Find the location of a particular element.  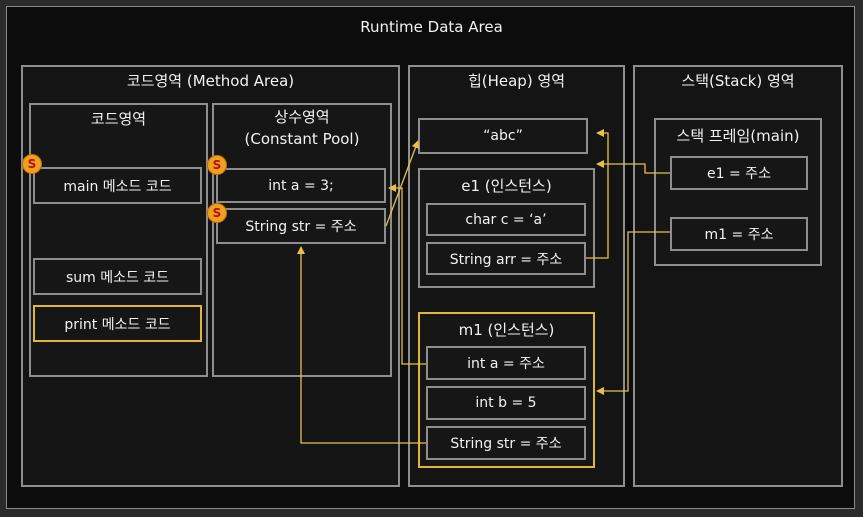

stack-frame-title: 스택 프레임(main) is located at coordinates (738, 135).